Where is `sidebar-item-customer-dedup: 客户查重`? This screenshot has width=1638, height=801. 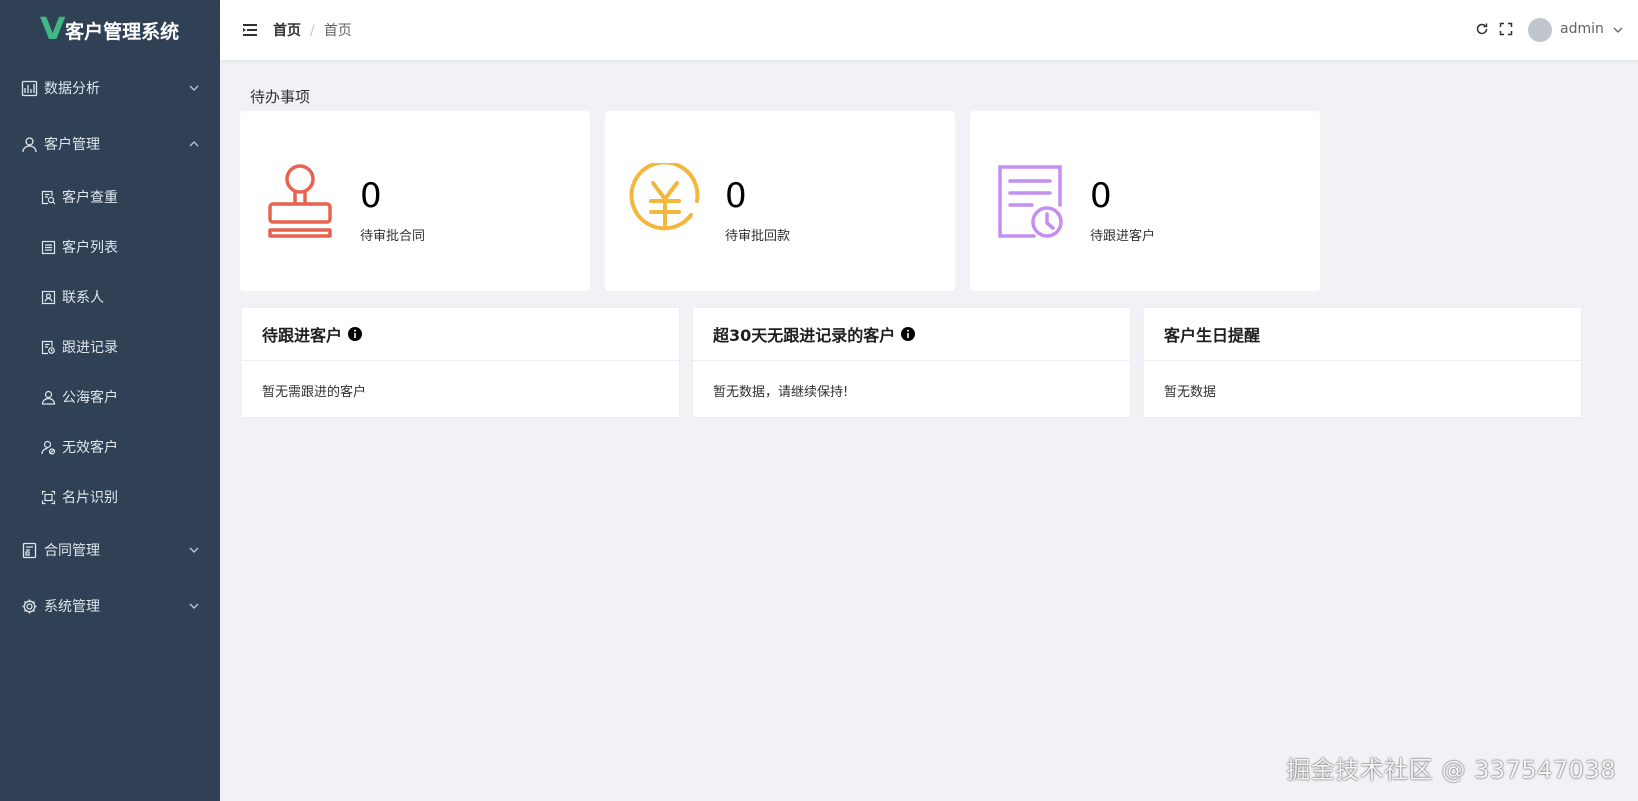 sidebar-item-customer-dedup: 客户查重 is located at coordinates (110, 197).